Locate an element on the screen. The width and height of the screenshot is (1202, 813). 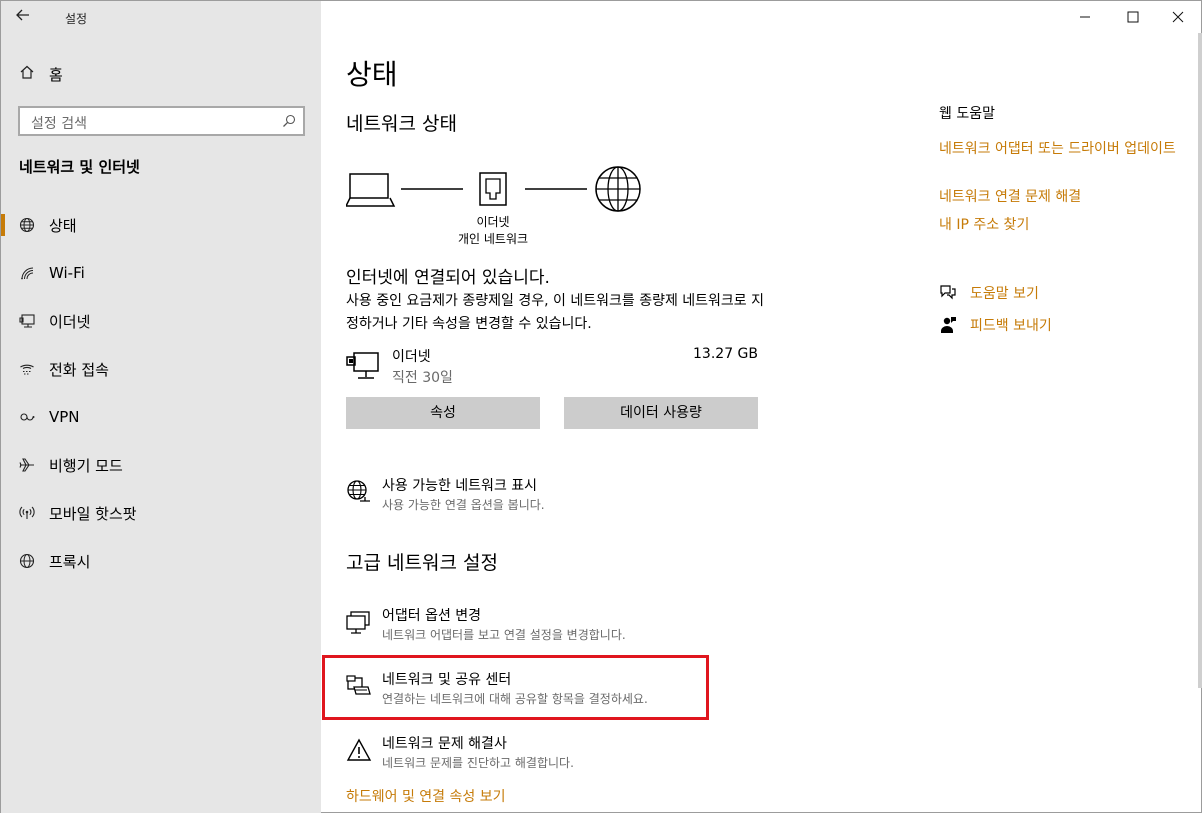
connection-period: 직전 30일 is located at coordinates (422, 378).